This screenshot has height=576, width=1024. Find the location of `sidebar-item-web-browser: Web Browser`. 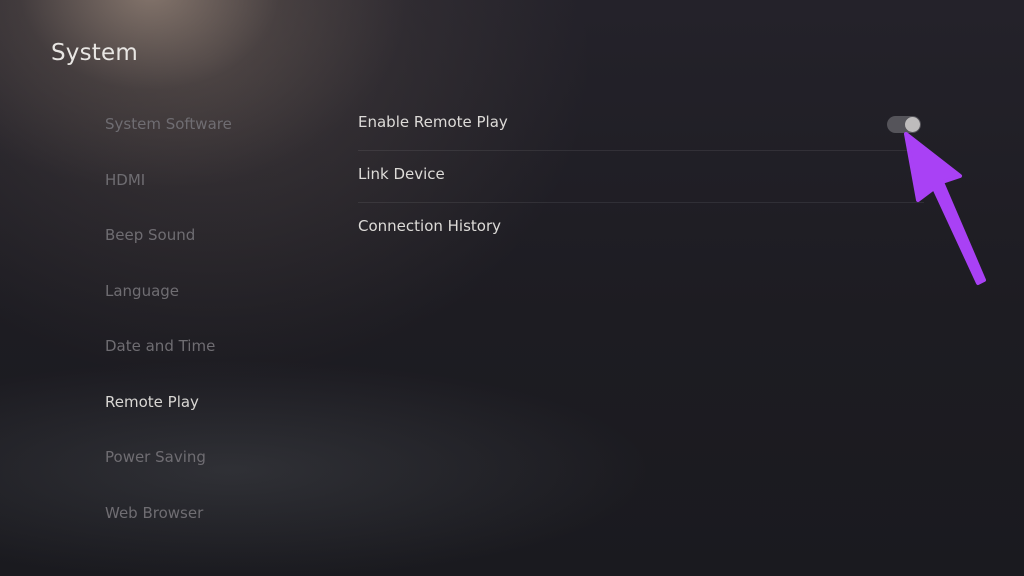

sidebar-item-web-browser: Web Browser is located at coordinates (154, 513).